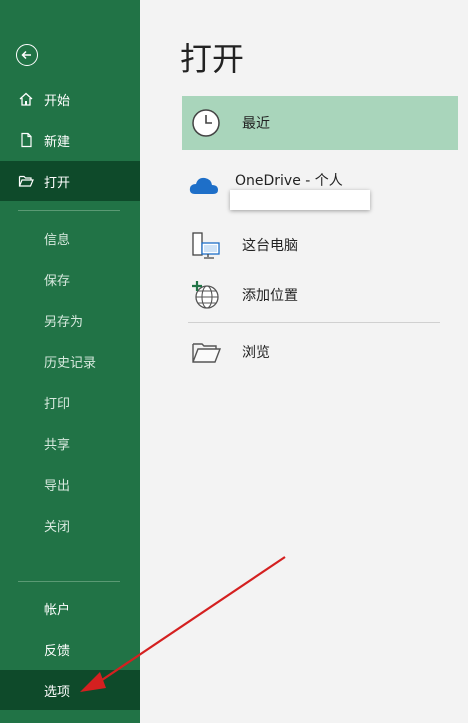 The height and width of the screenshot is (723, 468). What do you see at coordinates (206, 352) in the screenshot?
I see `folder-icon` at bounding box center [206, 352].